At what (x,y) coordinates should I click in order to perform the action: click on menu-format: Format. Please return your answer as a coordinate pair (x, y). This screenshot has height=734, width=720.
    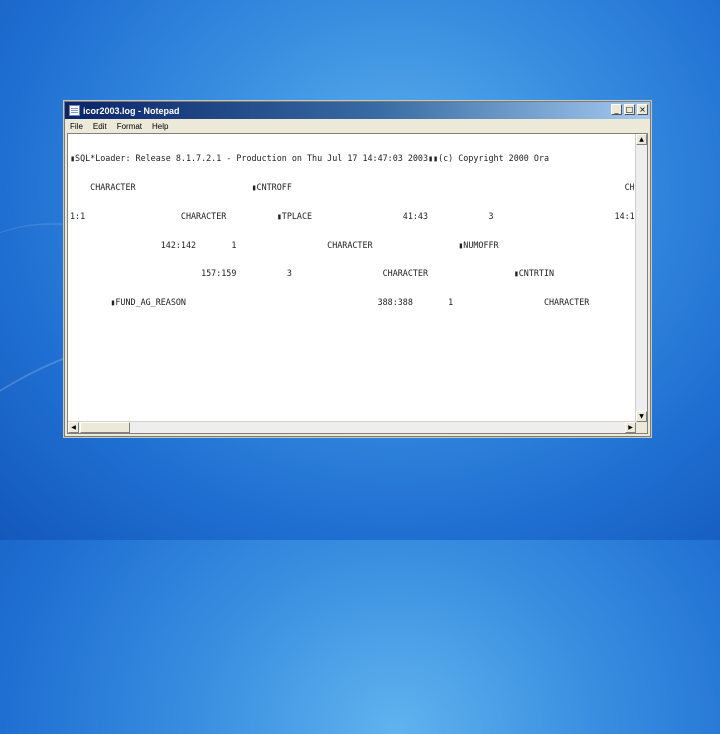
    Looking at the image, I should click on (129, 126).